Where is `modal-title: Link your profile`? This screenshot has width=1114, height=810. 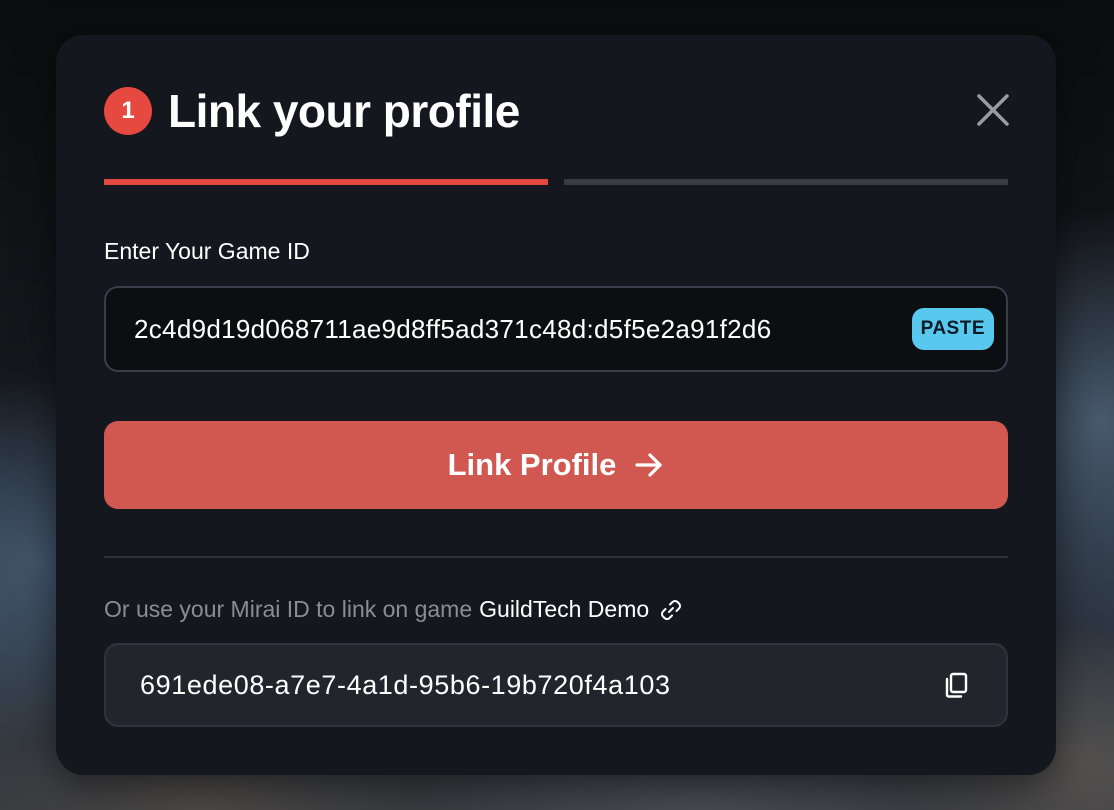 modal-title: Link your profile is located at coordinates (344, 111).